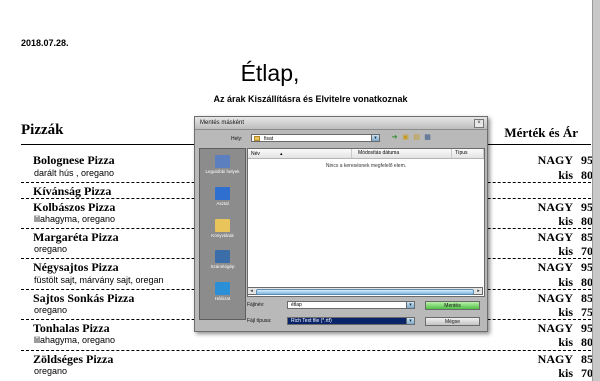 Image resolution: width=600 pixels, height=381 pixels. What do you see at coordinates (555, 160) in the screenshot?
I see `size-label: NAGY` at bounding box center [555, 160].